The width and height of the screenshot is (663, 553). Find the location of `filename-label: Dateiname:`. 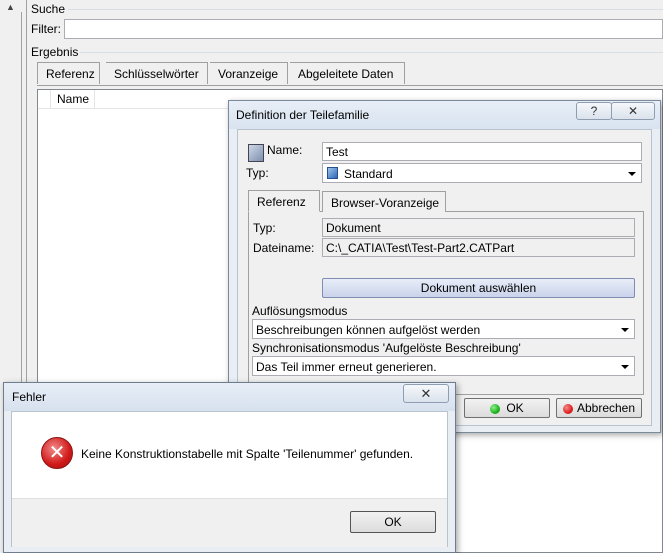

filename-label: Dateiname: is located at coordinates (284, 248).